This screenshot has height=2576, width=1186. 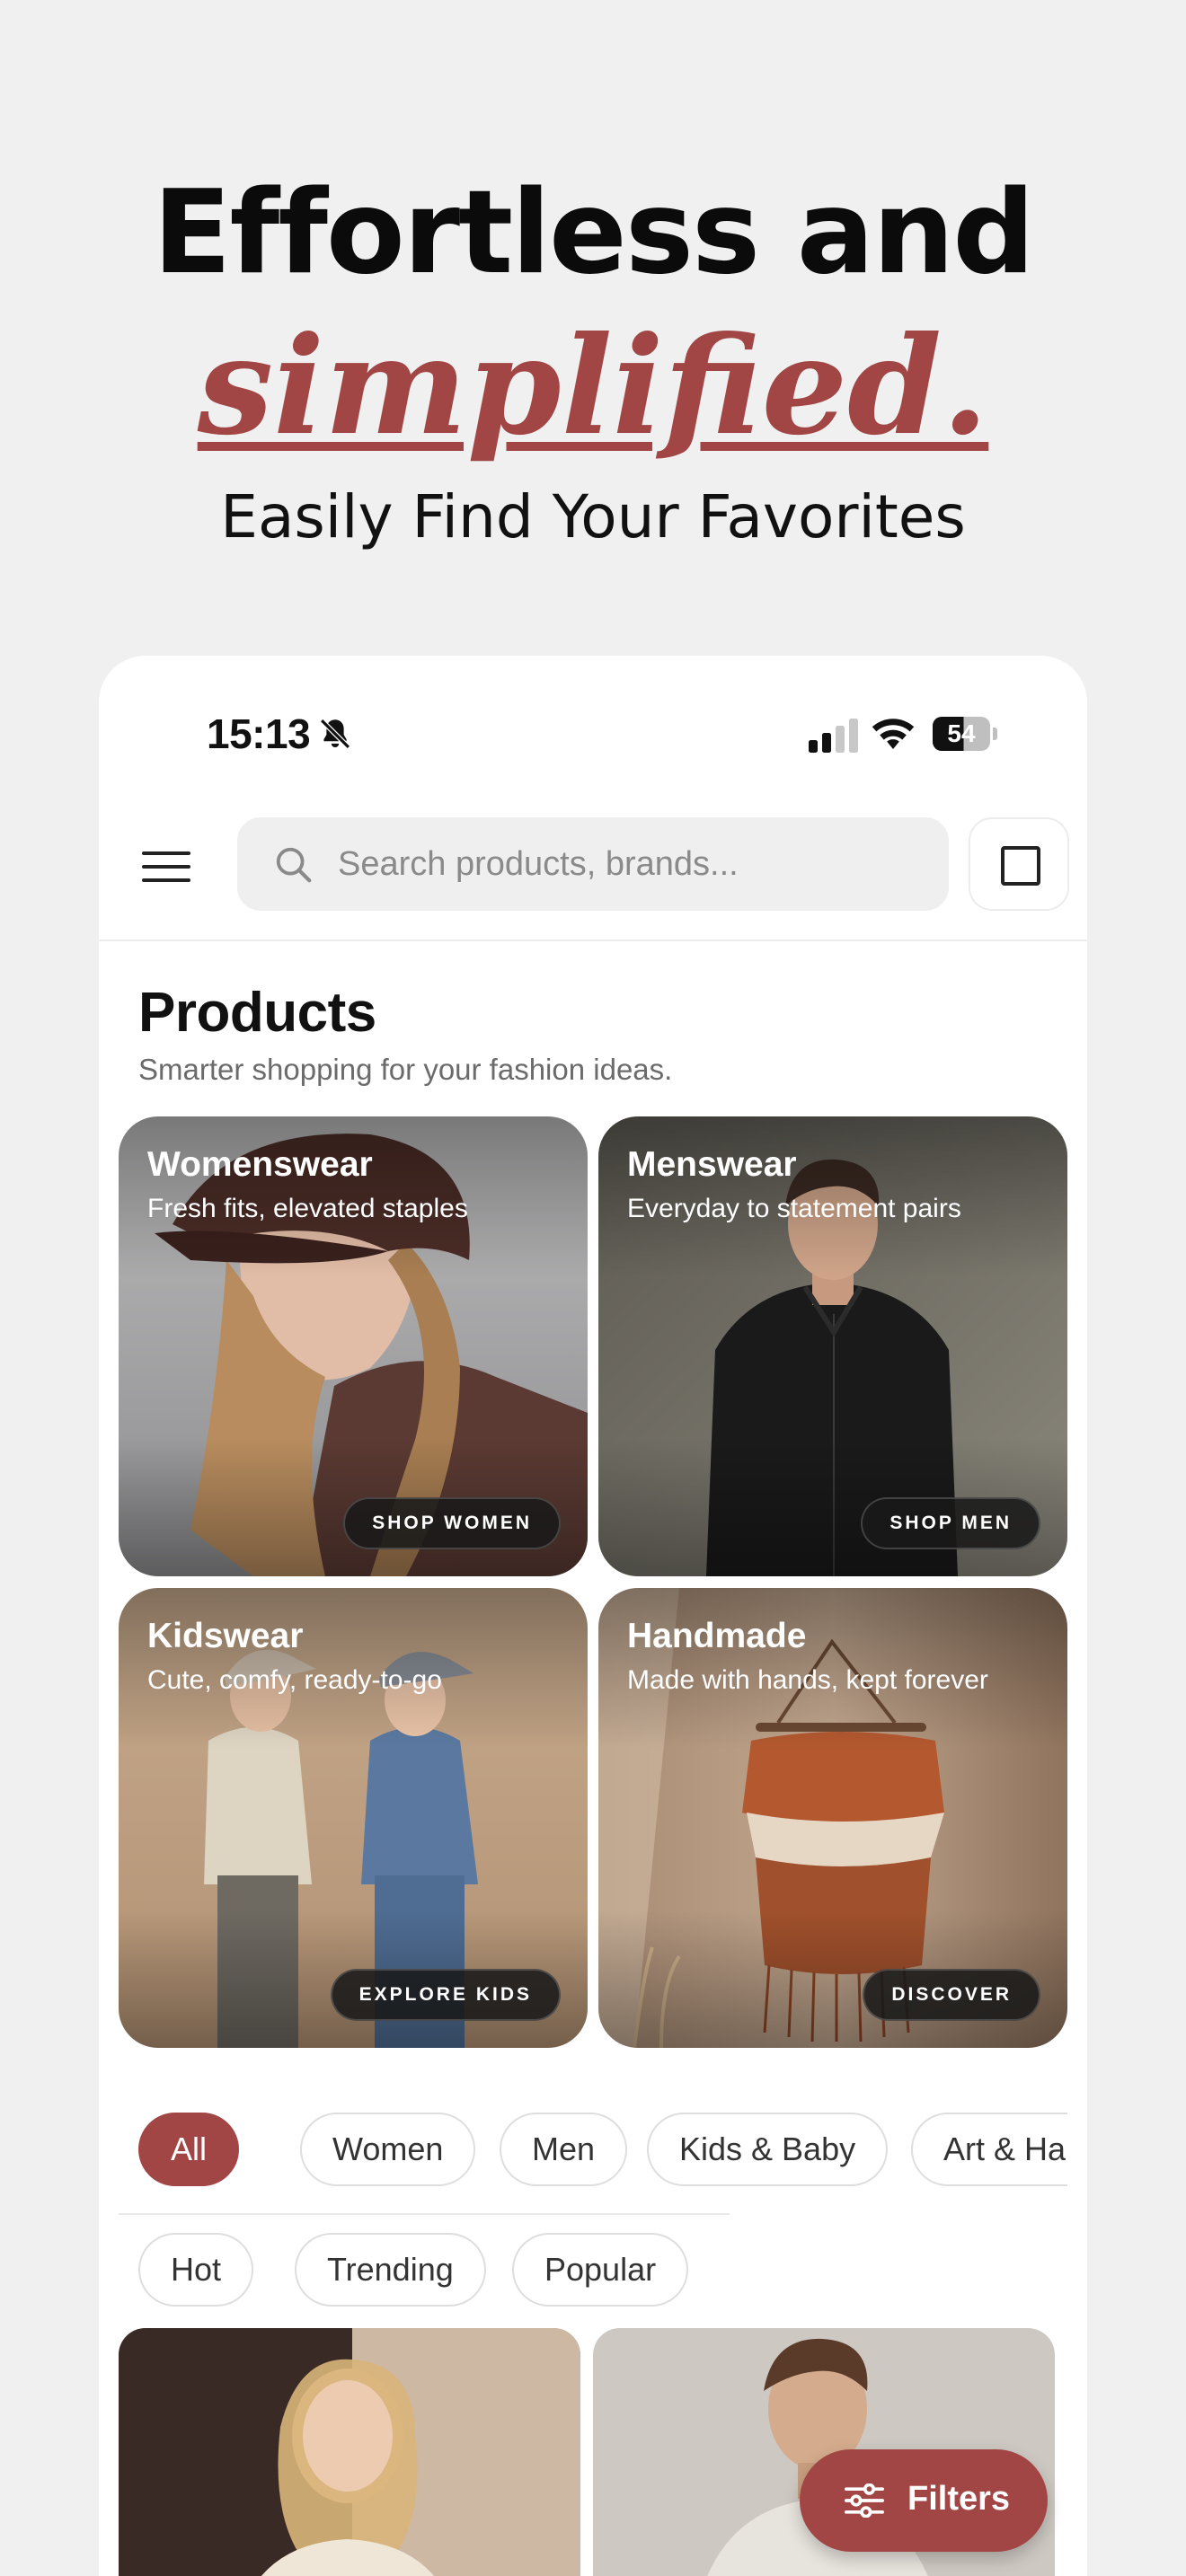 What do you see at coordinates (307, 1208) in the screenshot?
I see `category-subtitle: Fresh fits, elevated staples` at bounding box center [307, 1208].